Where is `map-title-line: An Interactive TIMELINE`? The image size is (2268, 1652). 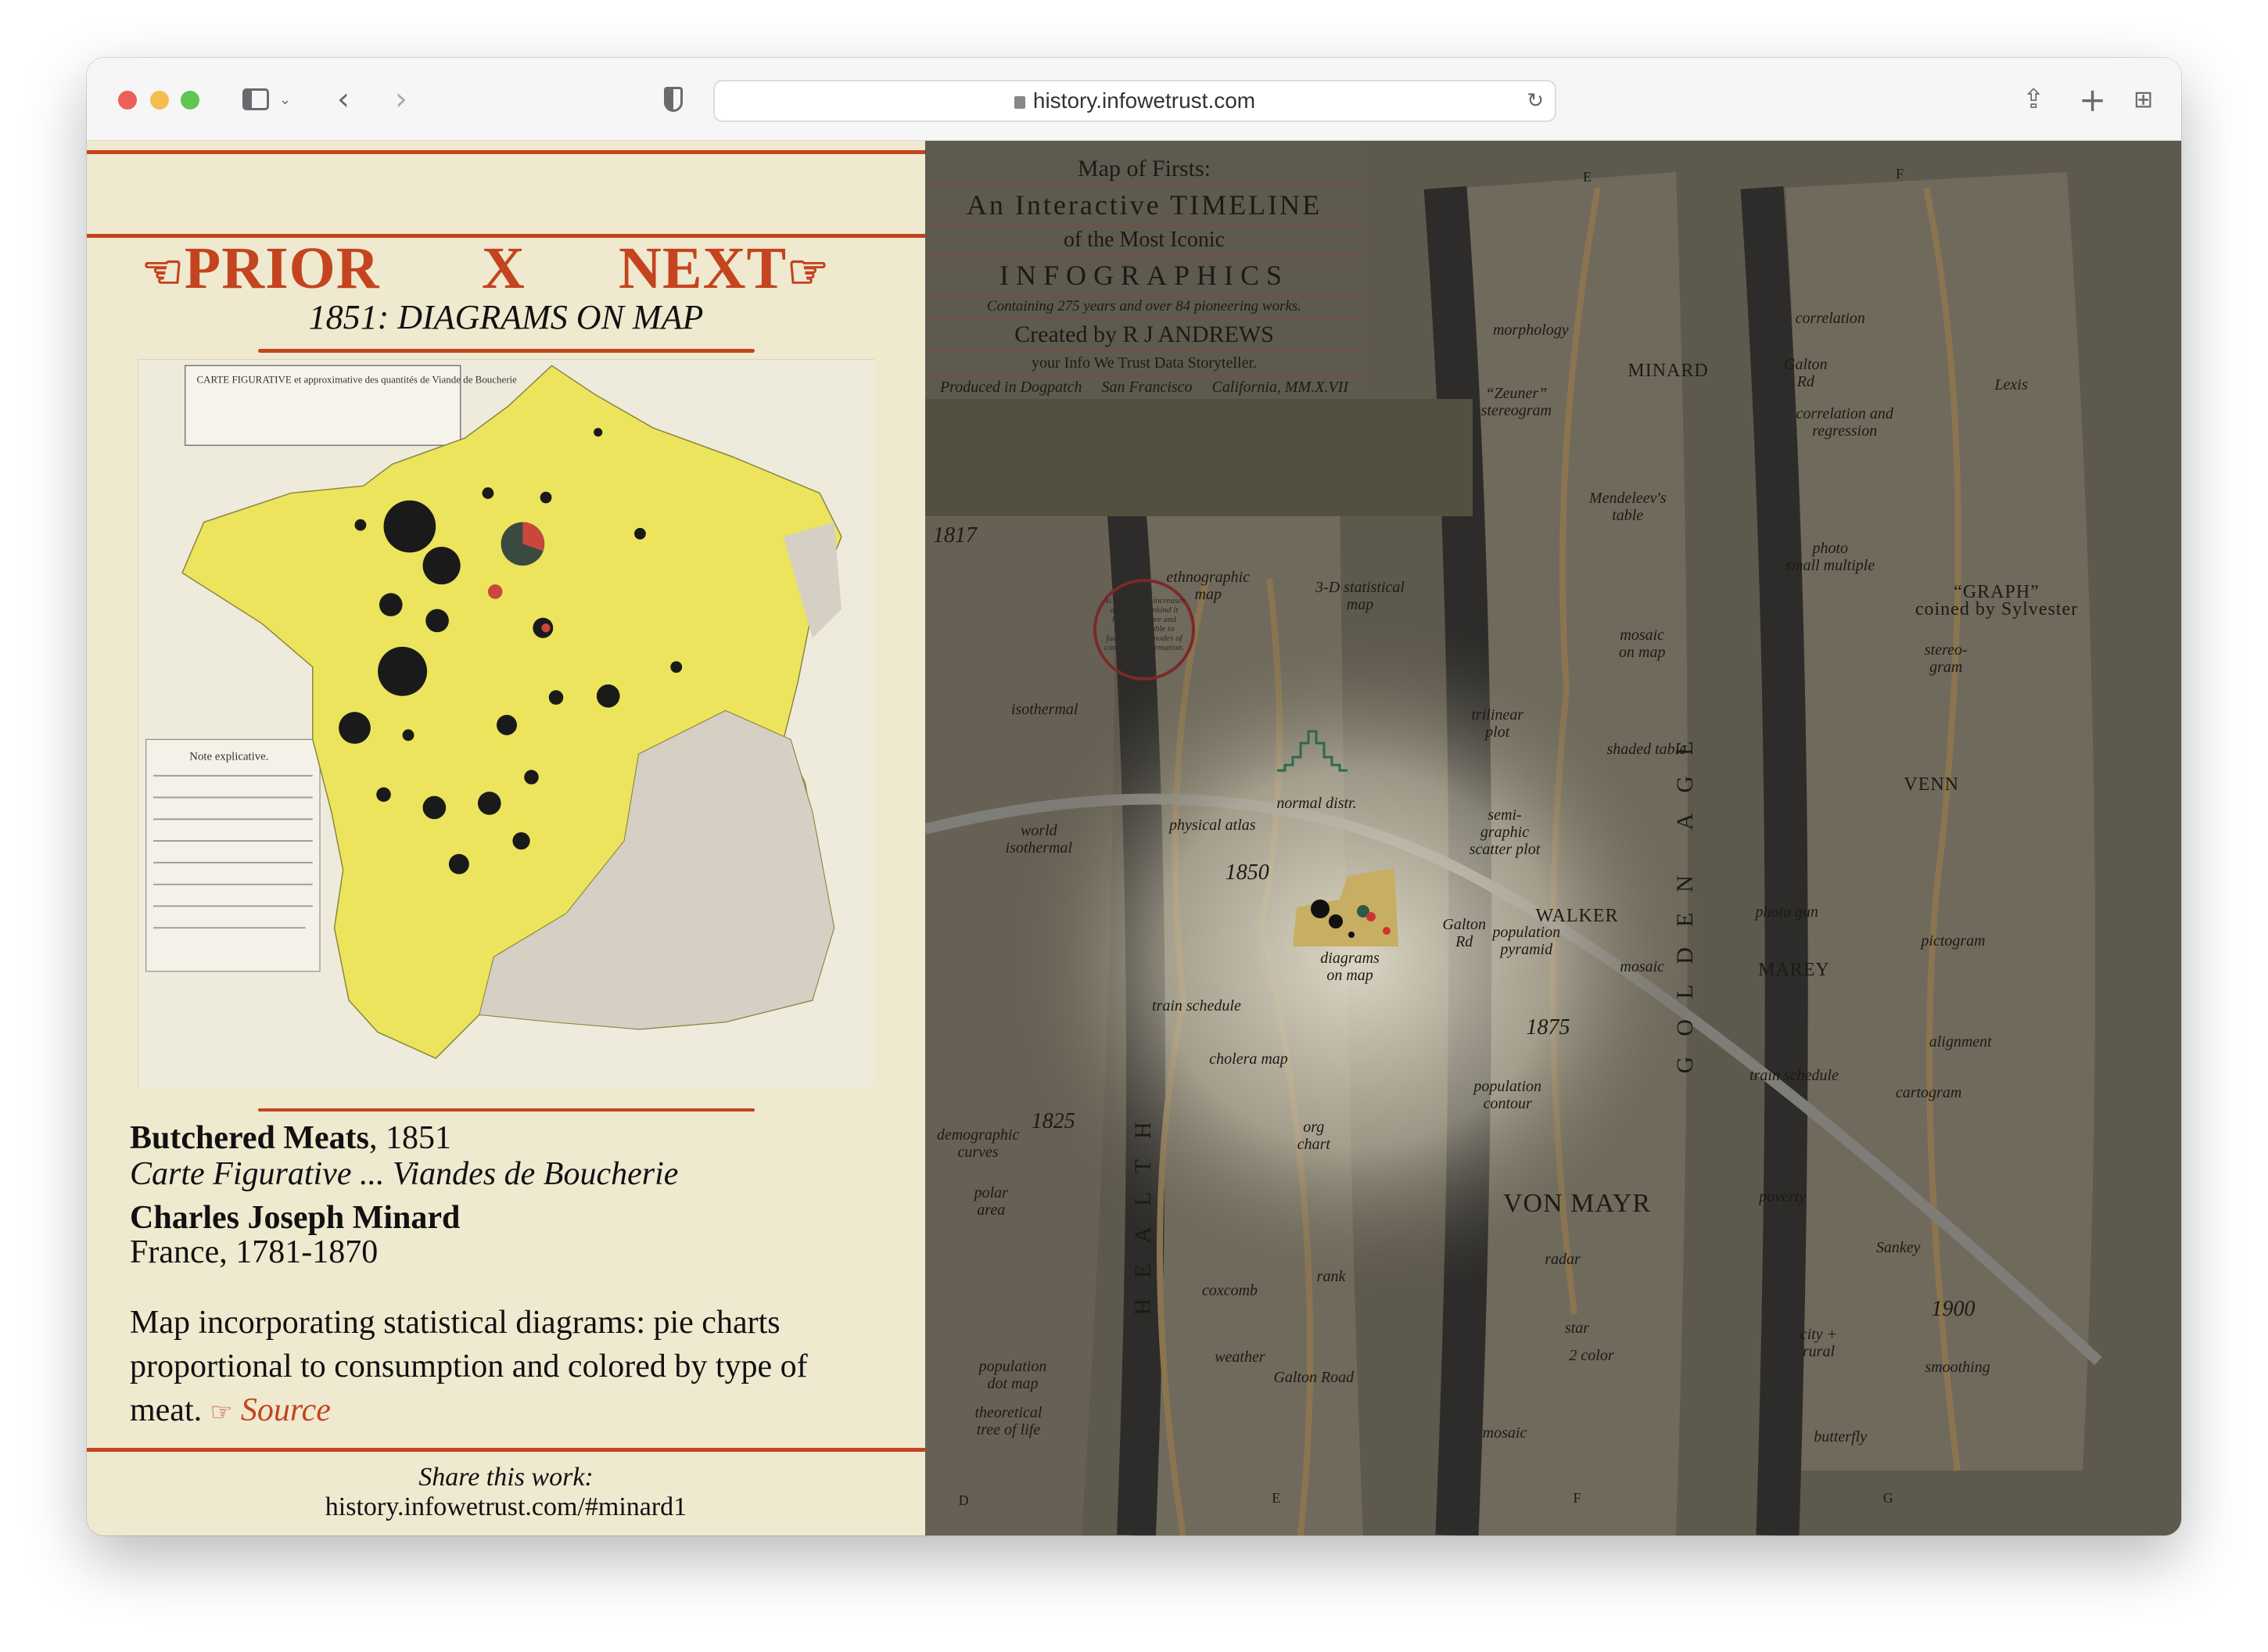 map-title-line: An Interactive TIMELINE is located at coordinates (1144, 206).